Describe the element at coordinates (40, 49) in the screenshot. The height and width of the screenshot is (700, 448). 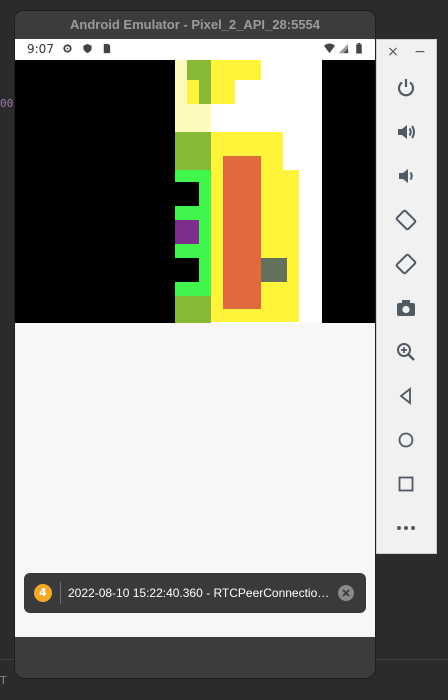
I see `status-time: 9:07` at that location.